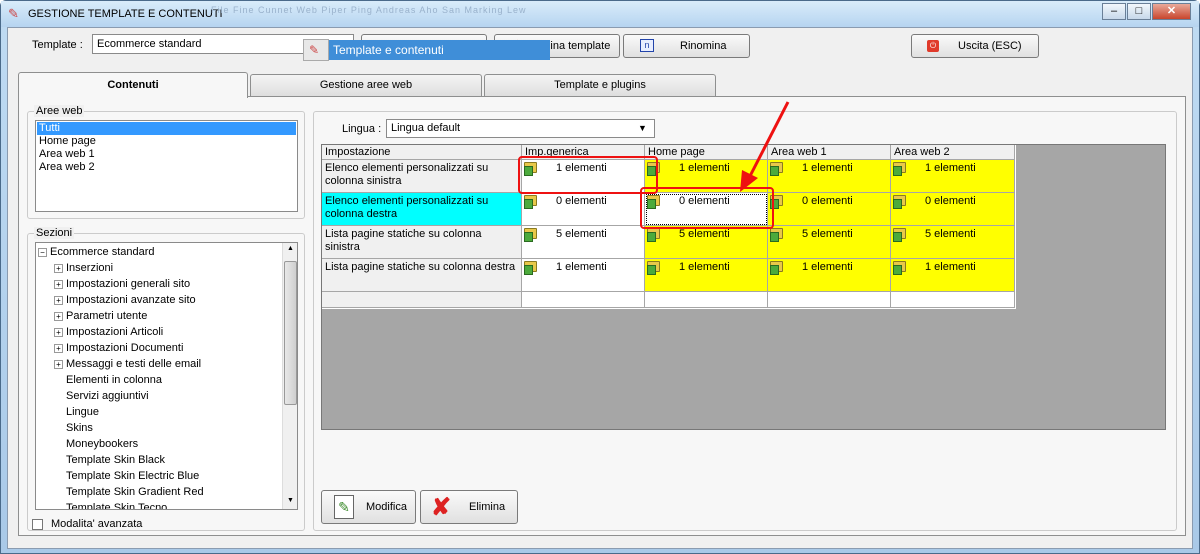 Image resolution: width=1200 pixels, height=554 pixels. What do you see at coordinates (765, 146) in the screenshot?
I see `annotation-arrow` at bounding box center [765, 146].